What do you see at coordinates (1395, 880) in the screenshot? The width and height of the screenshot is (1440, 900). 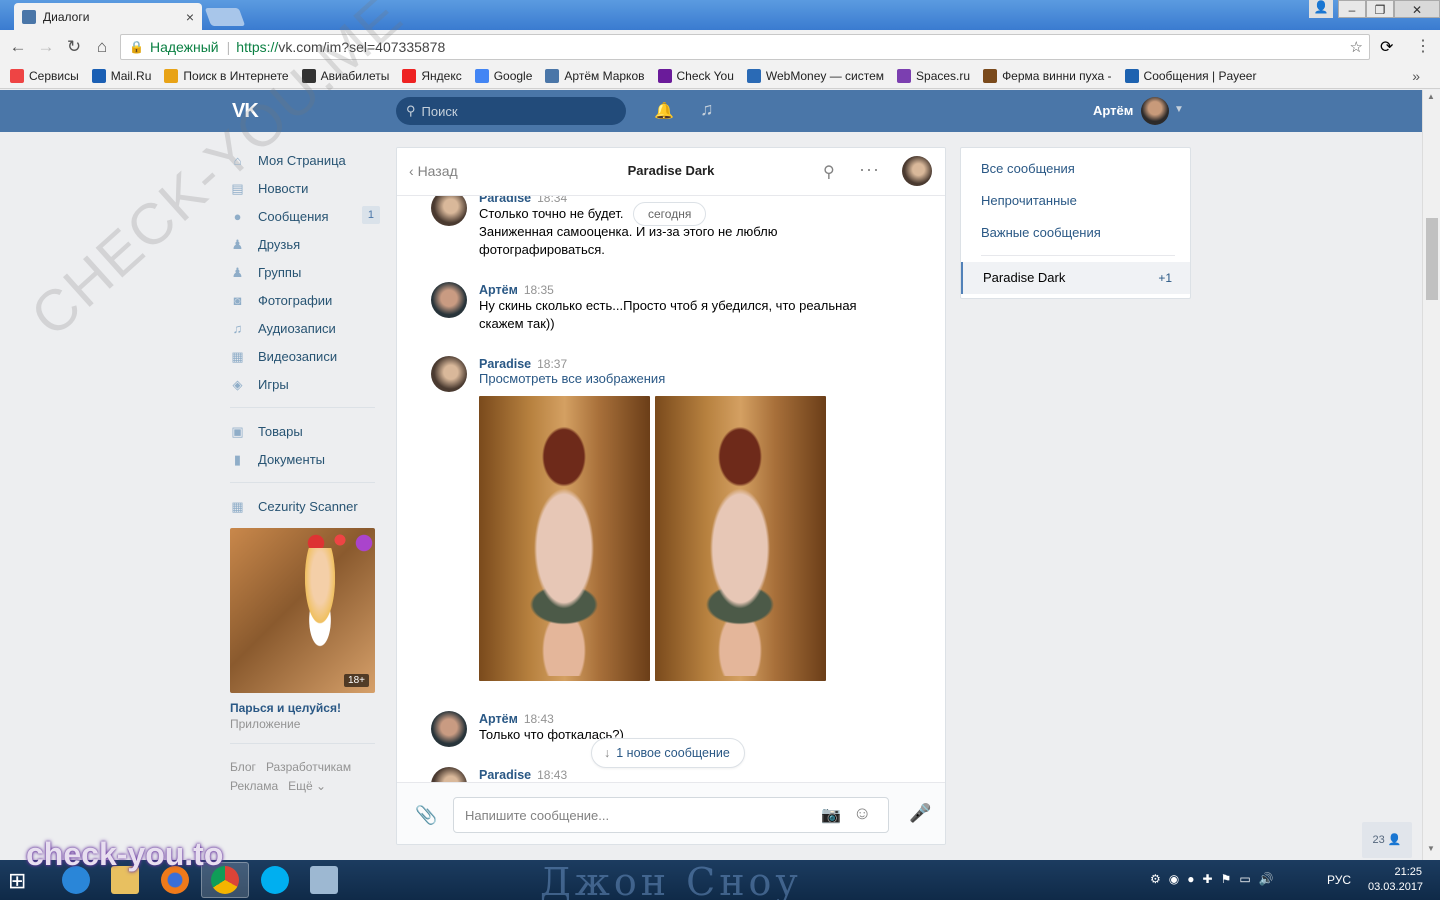 I see `system-clock: 21:25 03.03.2017` at bounding box center [1395, 880].